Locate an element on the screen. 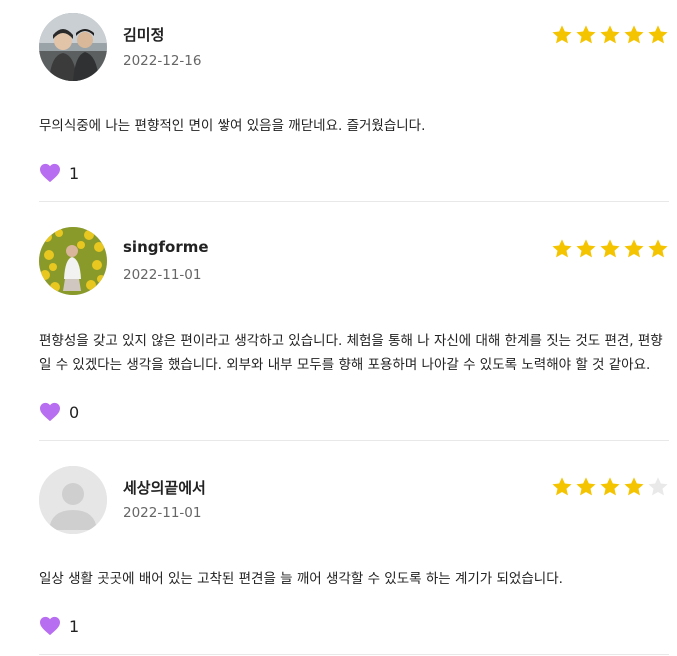 This screenshot has height=656, width=677. reviewer-name: singforme is located at coordinates (166, 247).